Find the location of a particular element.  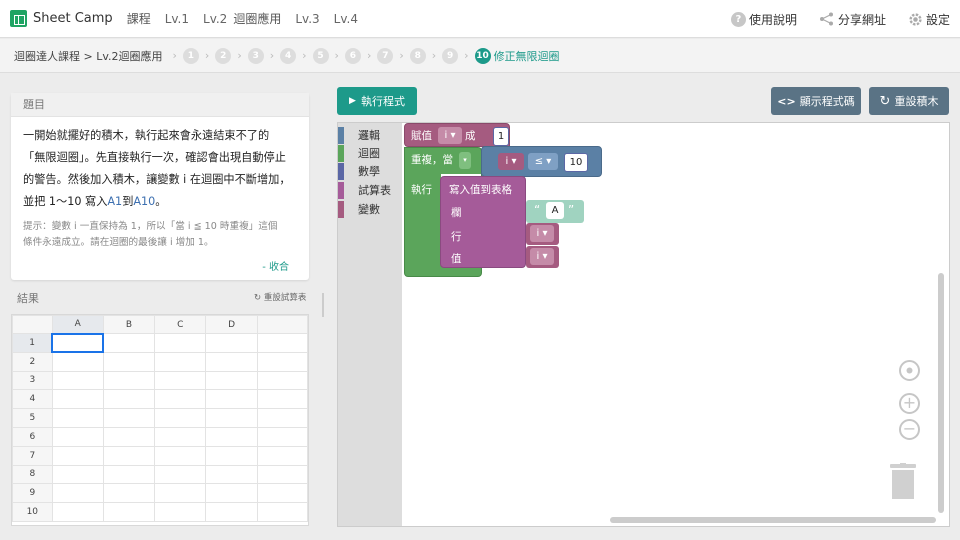

compare-right-value: 10 is located at coordinates (576, 162).